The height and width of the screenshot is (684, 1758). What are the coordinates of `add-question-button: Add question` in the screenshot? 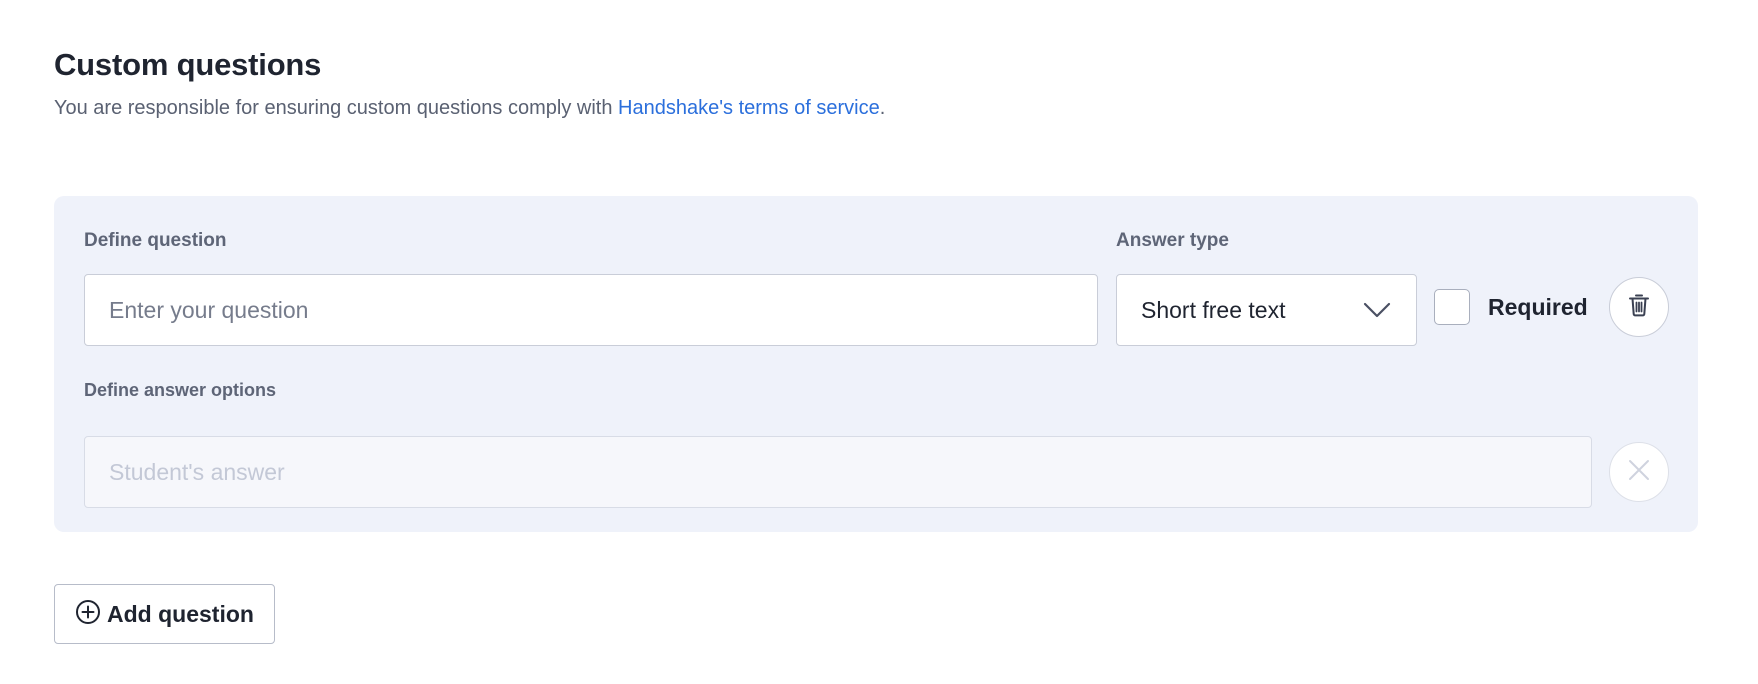 It's located at (164, 614).